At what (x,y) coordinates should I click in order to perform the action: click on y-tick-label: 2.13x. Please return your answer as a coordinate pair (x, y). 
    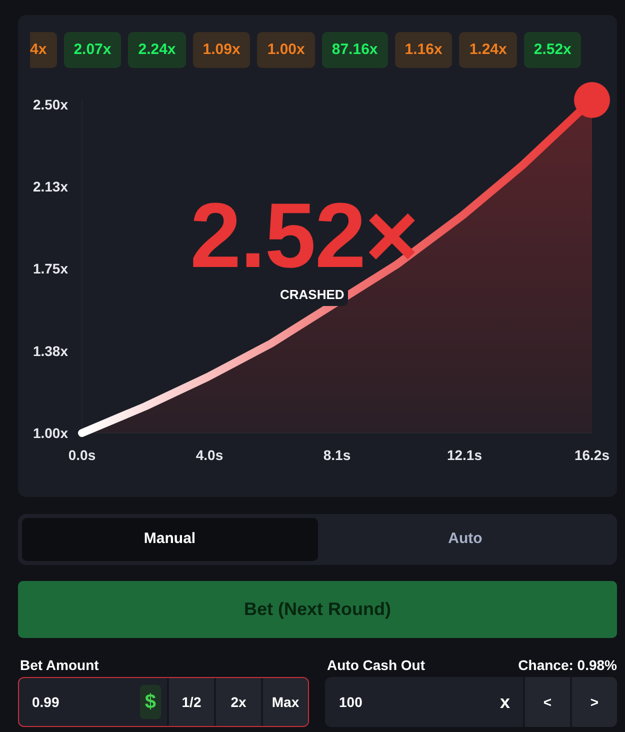
    Looking at the image, I should click on (50, 186).